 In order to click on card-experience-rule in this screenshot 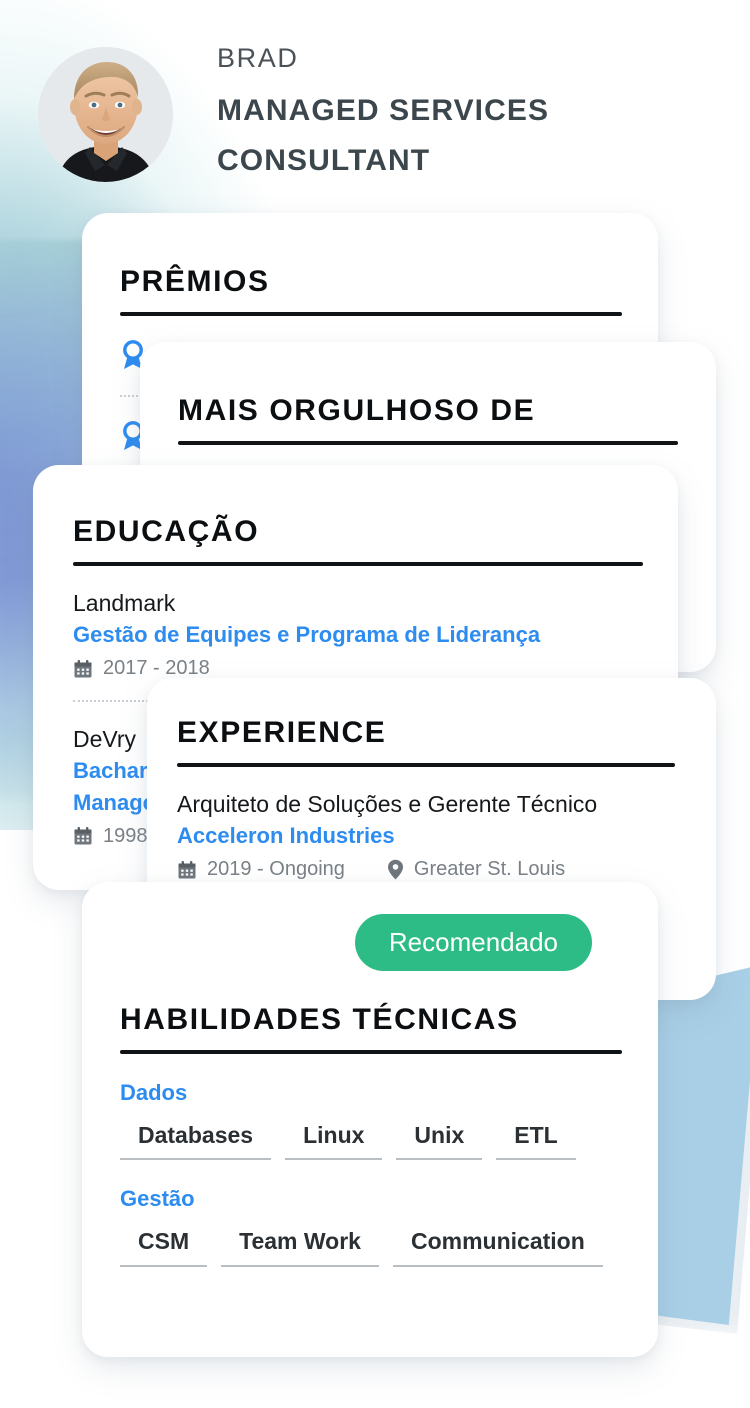, I will do `click(426, 765)`.